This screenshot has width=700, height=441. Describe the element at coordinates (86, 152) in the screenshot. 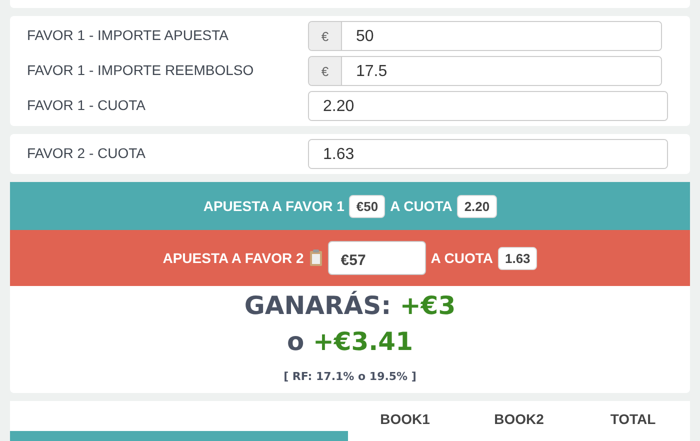

I see `field-label: FAVOR 2 - CUOTA` at that location.